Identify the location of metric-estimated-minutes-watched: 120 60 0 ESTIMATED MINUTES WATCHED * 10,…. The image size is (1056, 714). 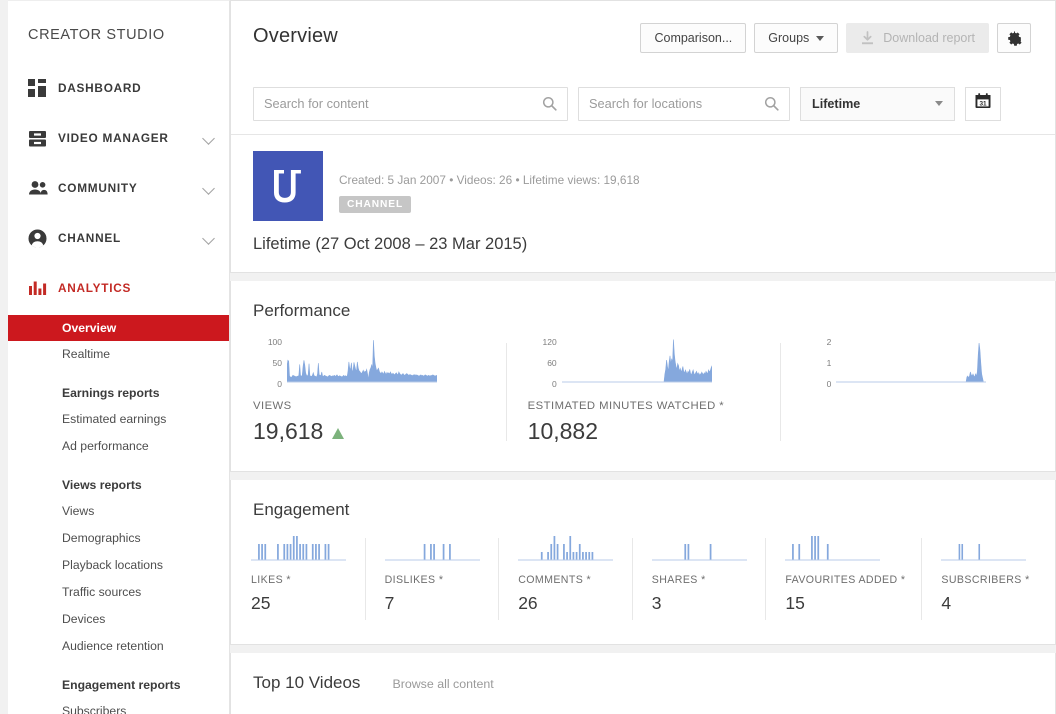
(643, 389).